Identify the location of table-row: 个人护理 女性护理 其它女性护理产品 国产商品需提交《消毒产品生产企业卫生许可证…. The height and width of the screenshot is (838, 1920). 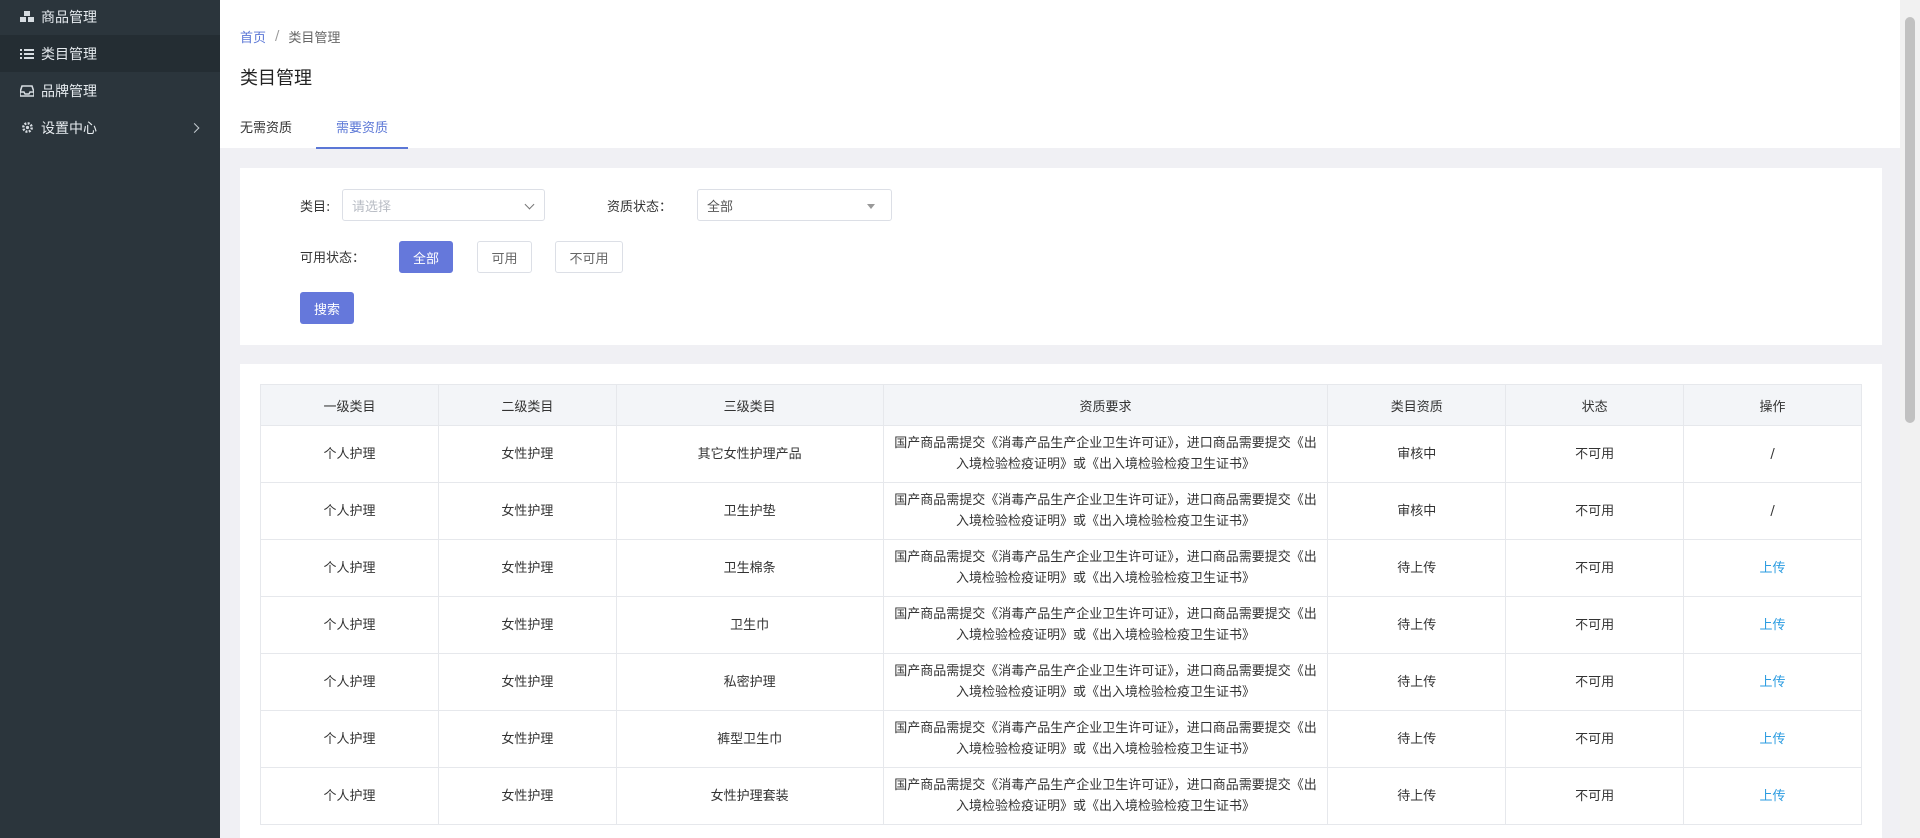
(1061, 454).